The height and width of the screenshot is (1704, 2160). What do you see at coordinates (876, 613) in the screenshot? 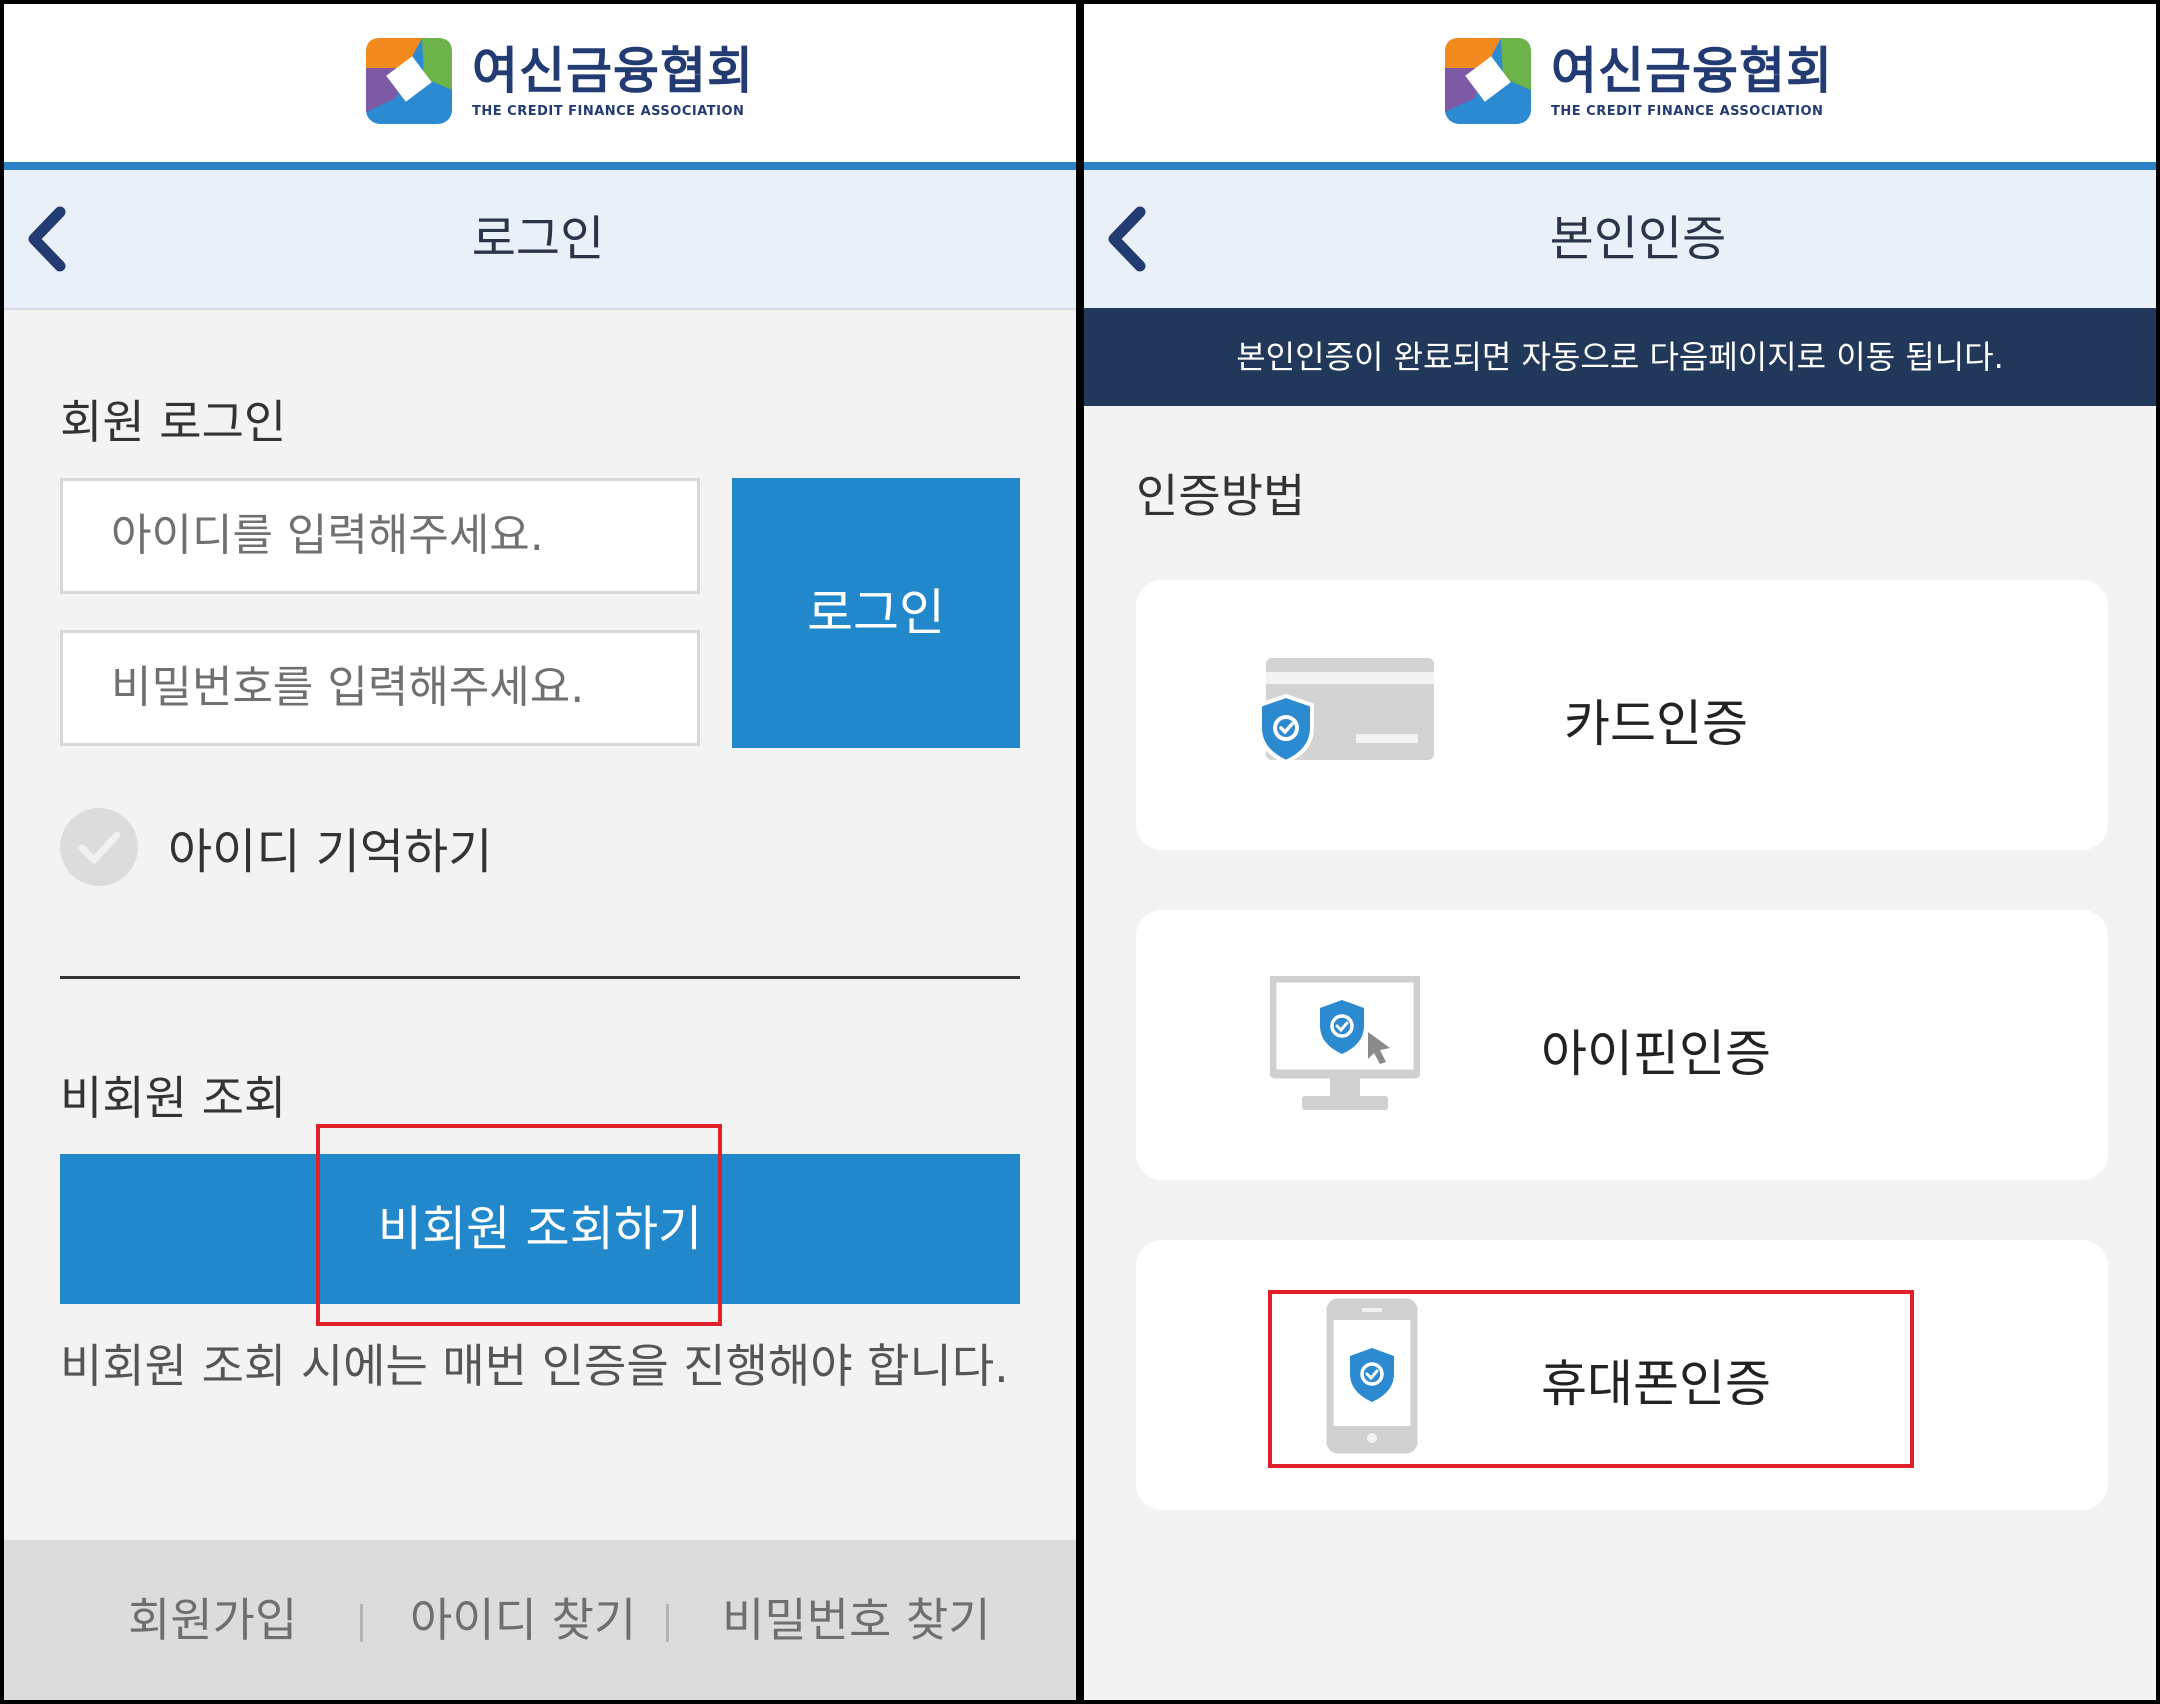
I see `login-button: 로그인` at bounding box center [876, 613].